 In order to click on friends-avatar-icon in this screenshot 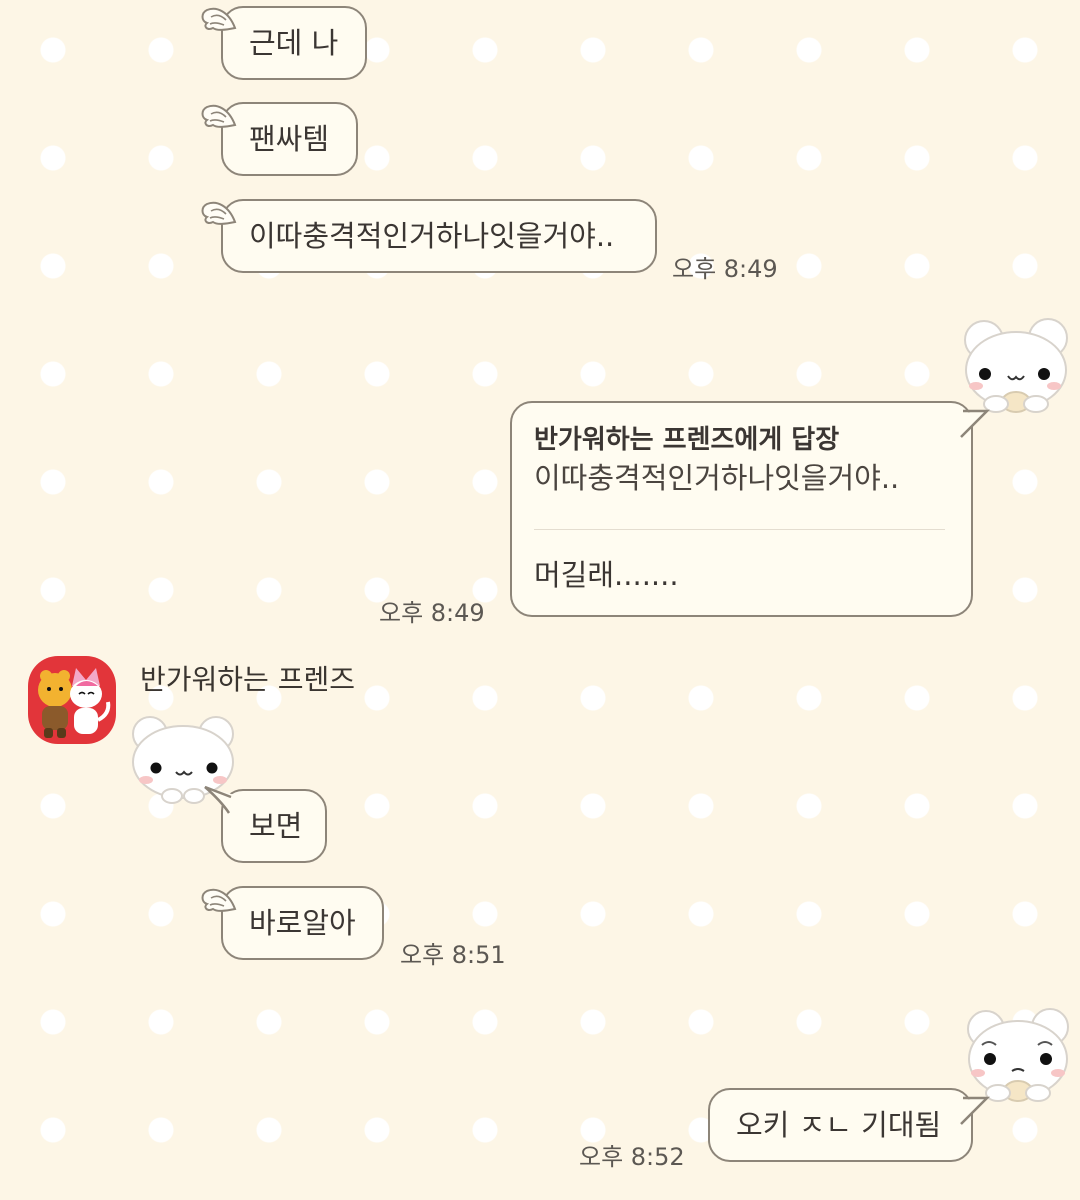, I will do `click(72, 700)`.